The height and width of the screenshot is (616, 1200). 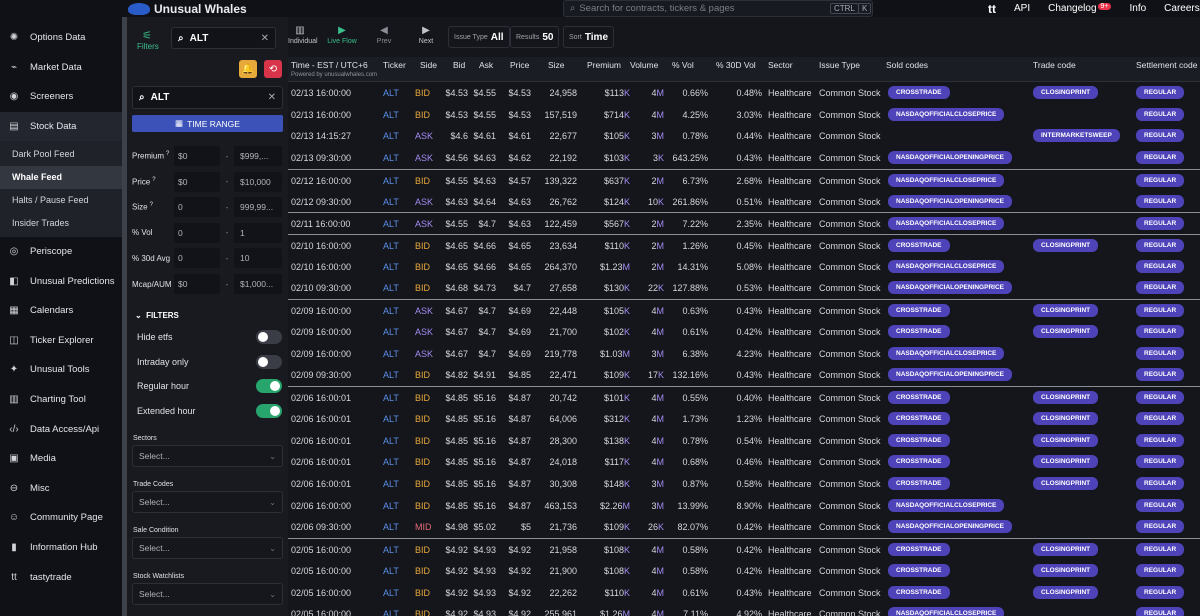 What do you see at coordinates (61, 341) in the screenshot?
I see `sidebar-item-ticker-explorer: ◫ Ticker Explorer` at bounding box center [61, 341].